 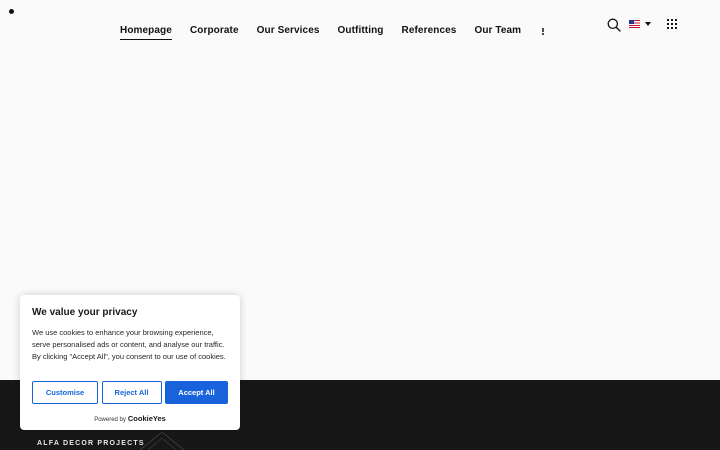 What do you see at coordinates (147, 418) in the screenshot?
I see `cookieyes-logo: CookieYes` at bounding box center [147, 418].